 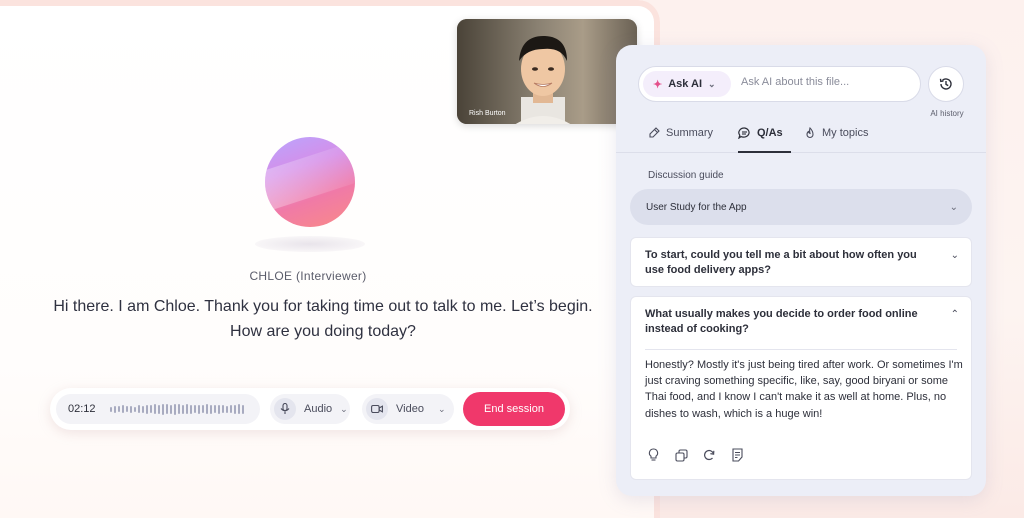 What do you see at coordinates (737, 455) in the screenshot?
I see `note-icon` at bounding box center [737, 455].